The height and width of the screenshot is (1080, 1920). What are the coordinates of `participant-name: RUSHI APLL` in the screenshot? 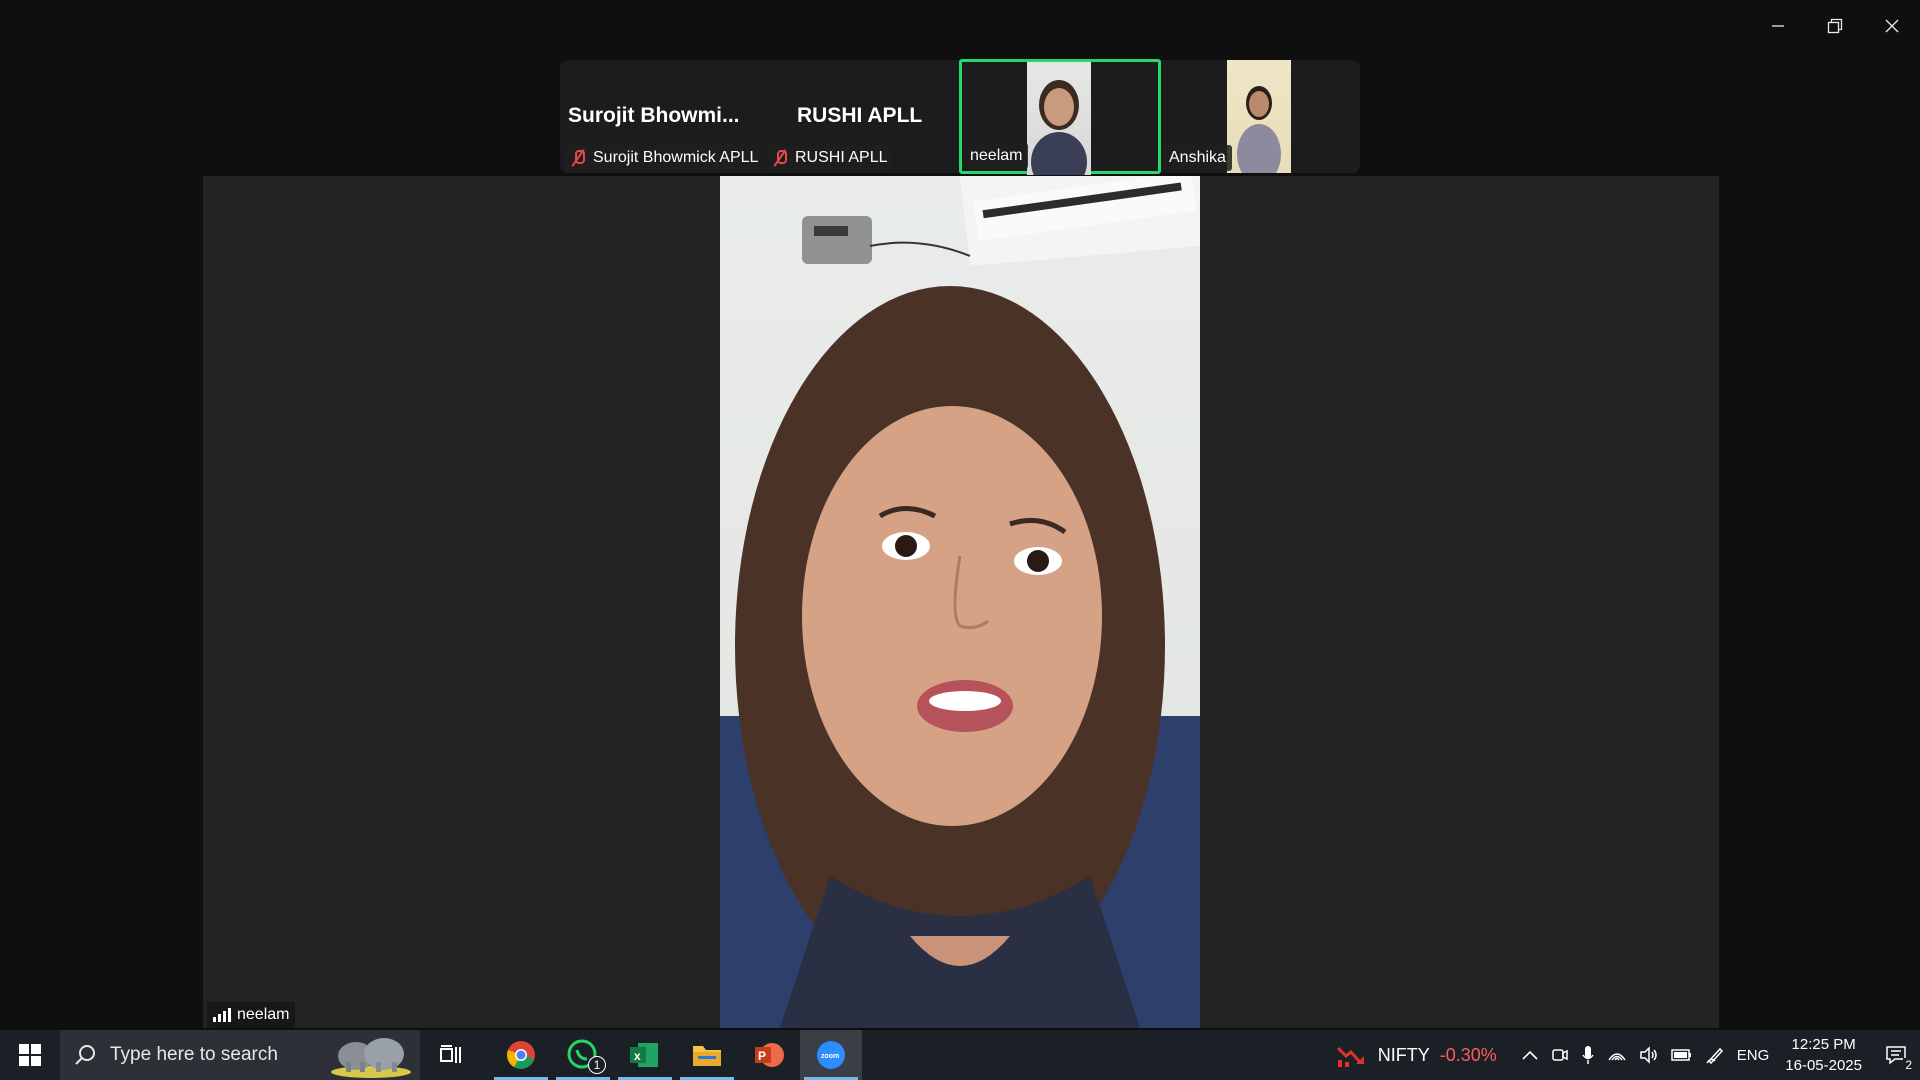 It's located at (841, 157).